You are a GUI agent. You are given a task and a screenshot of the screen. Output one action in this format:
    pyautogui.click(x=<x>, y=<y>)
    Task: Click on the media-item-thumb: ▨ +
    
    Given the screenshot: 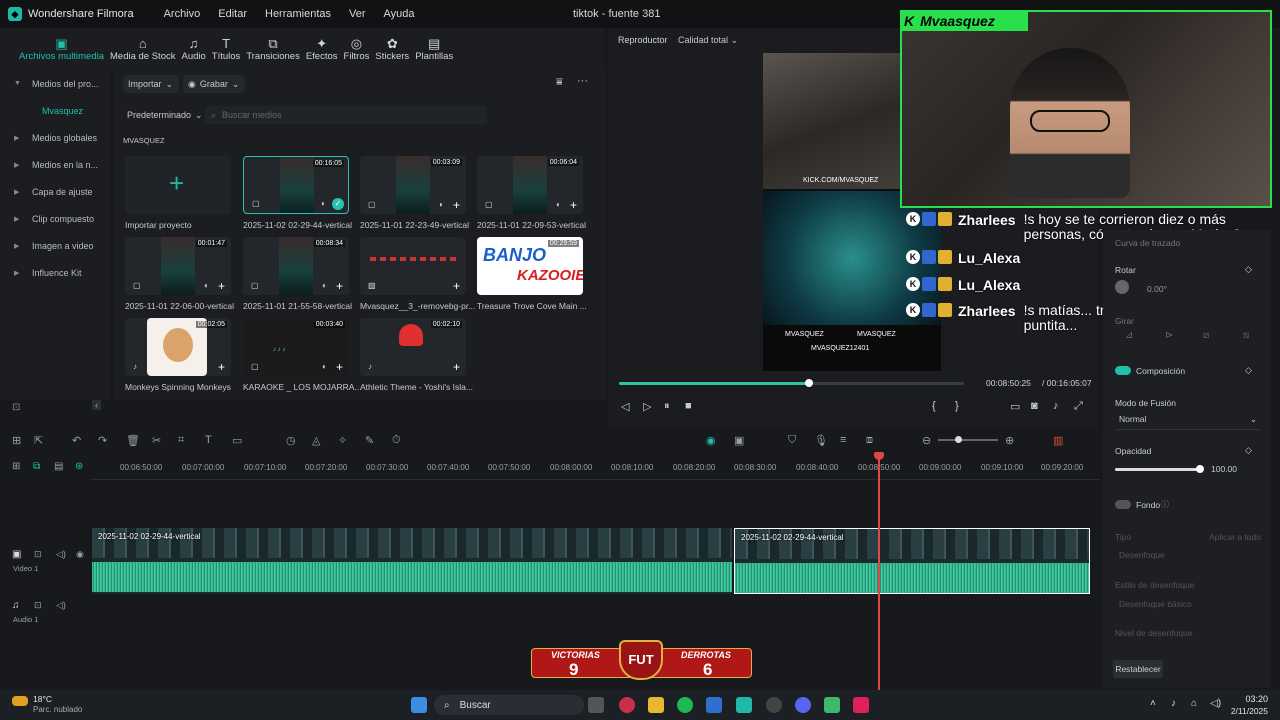 What is the action you would take?
    pyautogui.click(x=413, y=266)
    